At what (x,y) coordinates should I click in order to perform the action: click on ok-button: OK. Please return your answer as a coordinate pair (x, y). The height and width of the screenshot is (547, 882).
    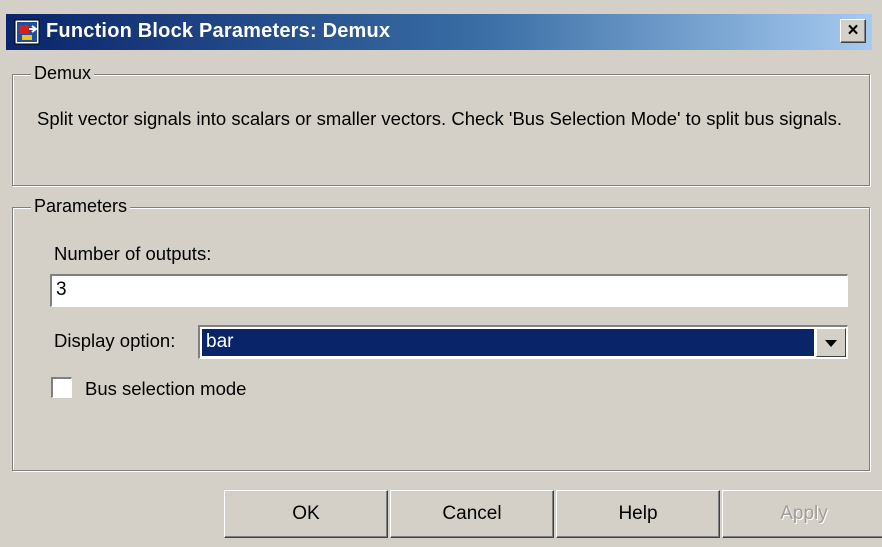
    Looking at the image, I should click on (306, 514).